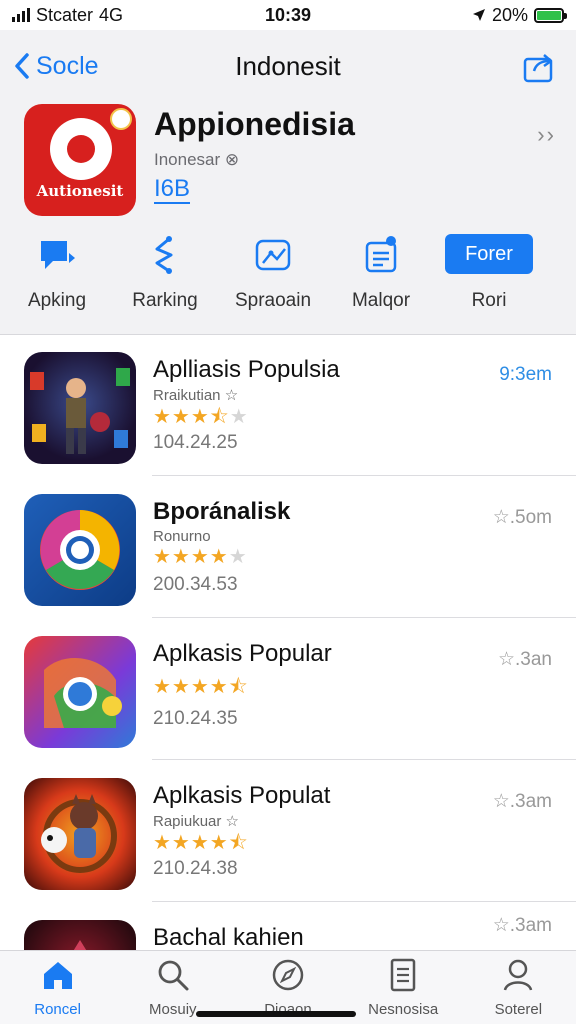 This screenshot has height=1024, width=576. Describe the element at coordinates (254, 124) in the screenshot. I see `app-name: Appionedisia` at that location.